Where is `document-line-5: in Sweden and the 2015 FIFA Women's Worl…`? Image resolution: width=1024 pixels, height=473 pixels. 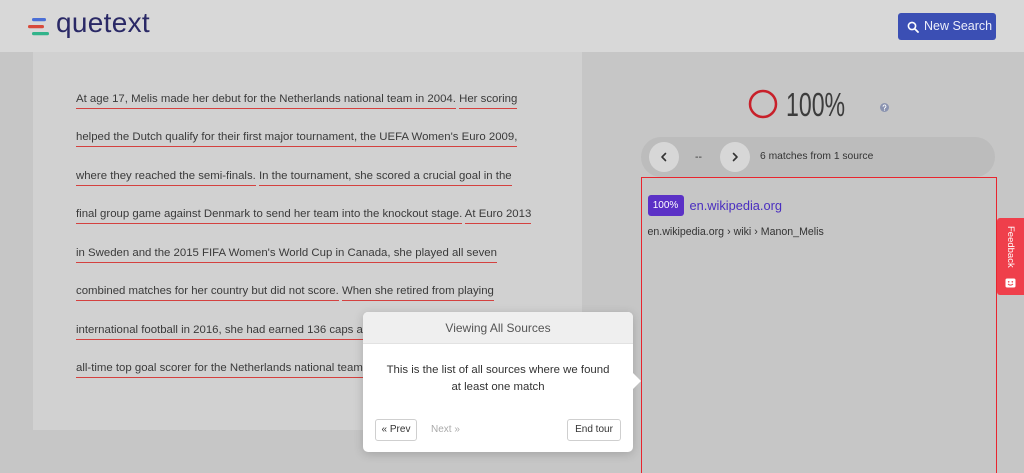
document-line-5: in Sweden and the 2015 FIFA Women's Worl… is located at coordinates (326, 253).